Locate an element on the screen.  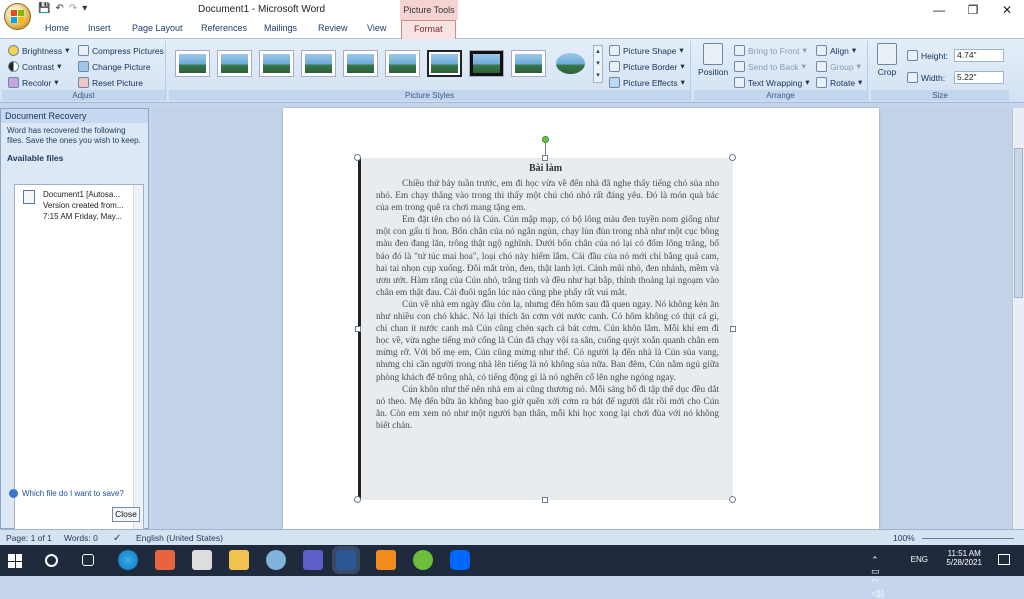
office-button is located at coordinates (17, 16).